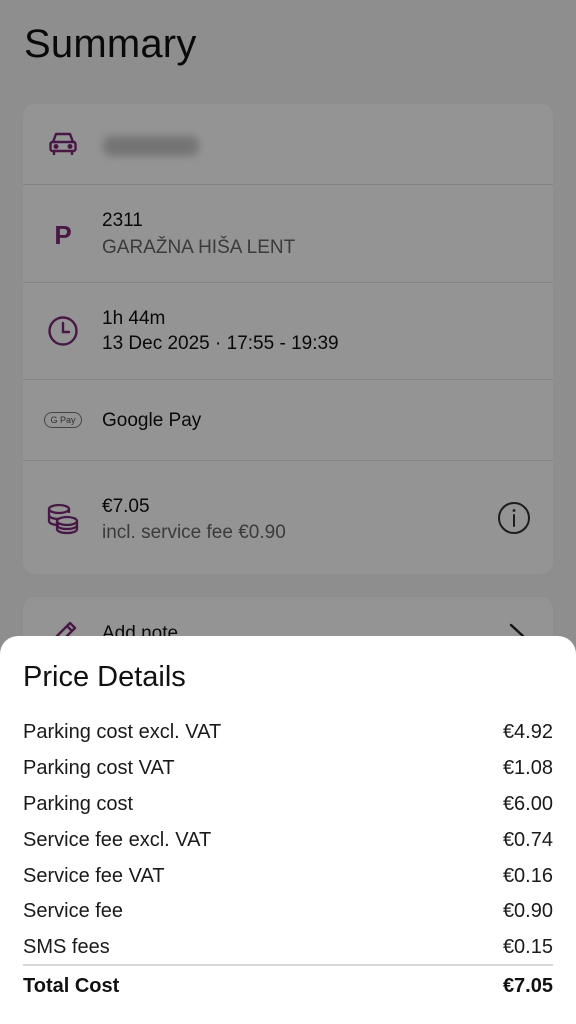 The image size is (576, 1024). What do you see at coordinates (527, 732) in the screenshot?
I see `price-value: €4.92` at bounding box center [527, 732].